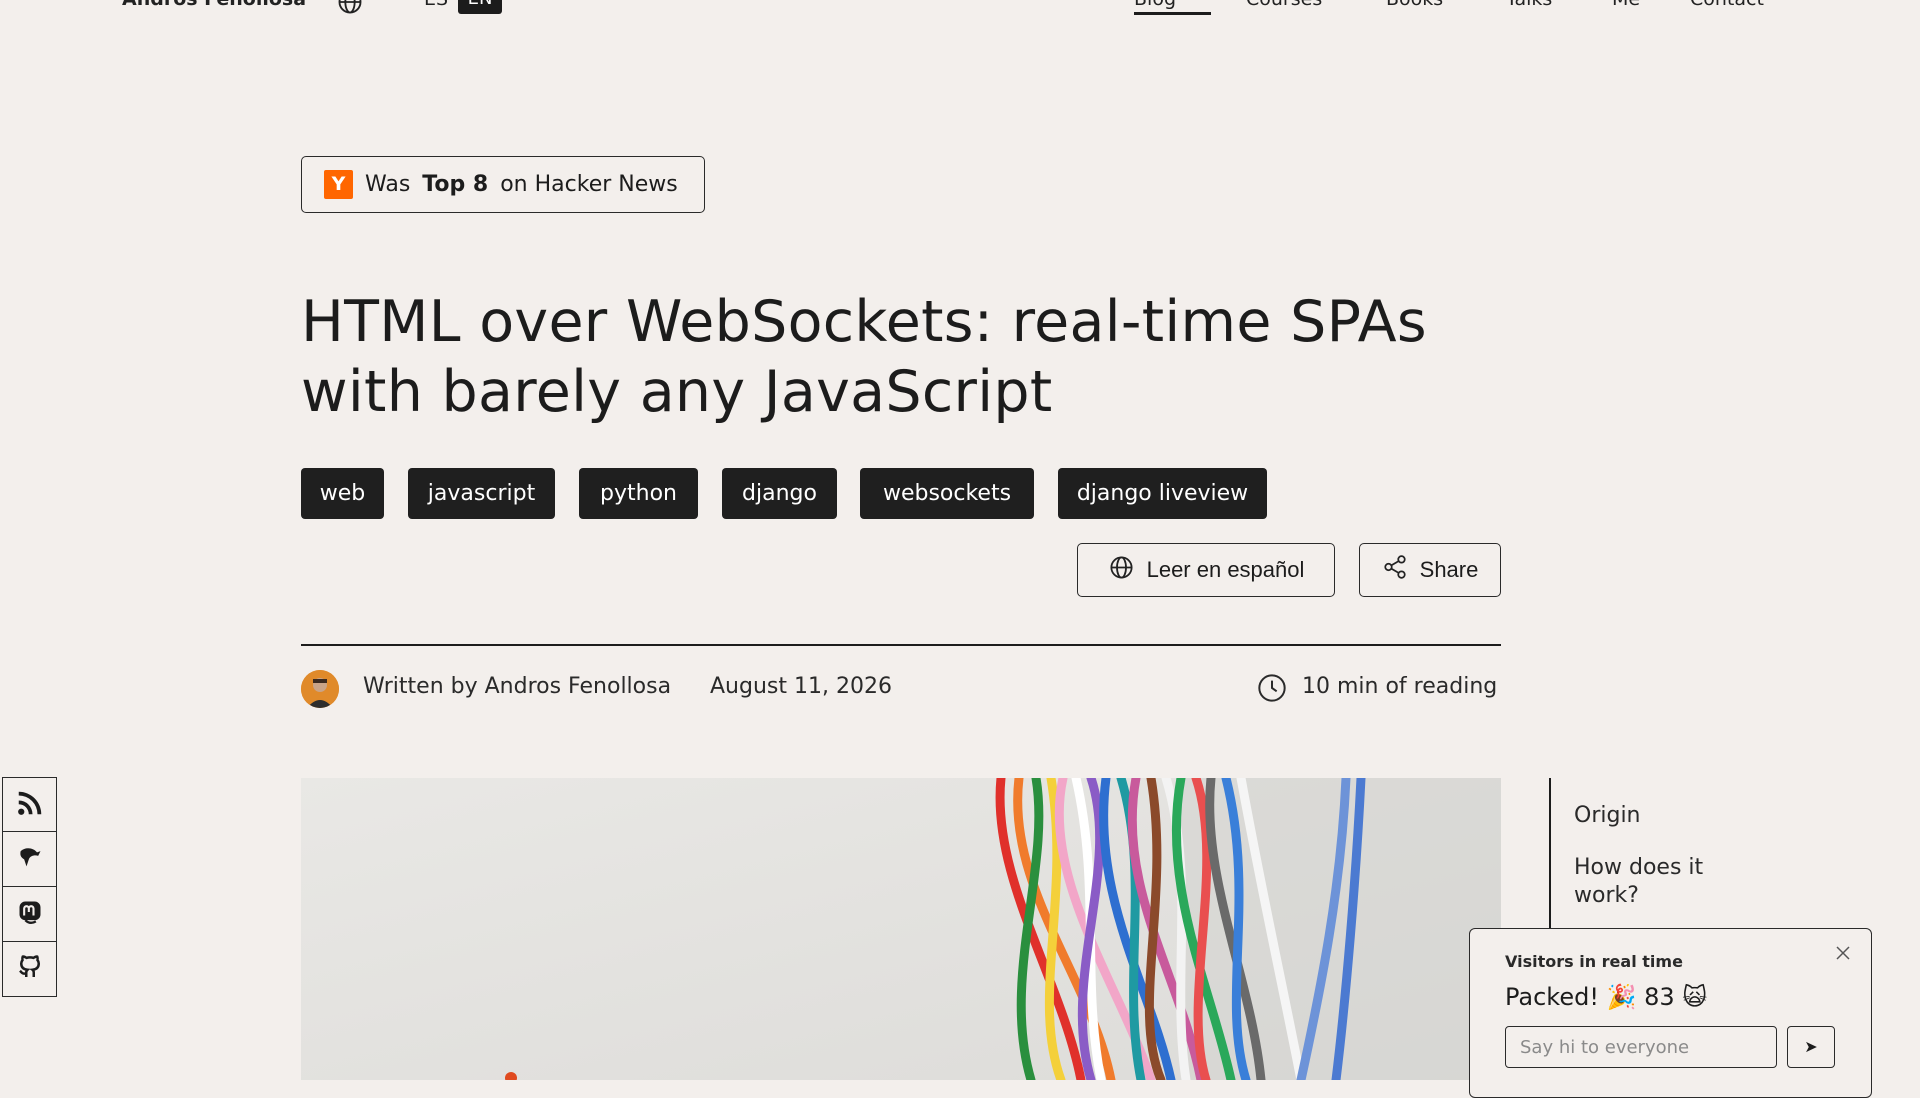 The height and width of the screenshot is (1098, 1920). What do you see at coordinates (388, 184) in the screenshot?
I see `badge-prefix: Was` at bounding box center [388, 184].